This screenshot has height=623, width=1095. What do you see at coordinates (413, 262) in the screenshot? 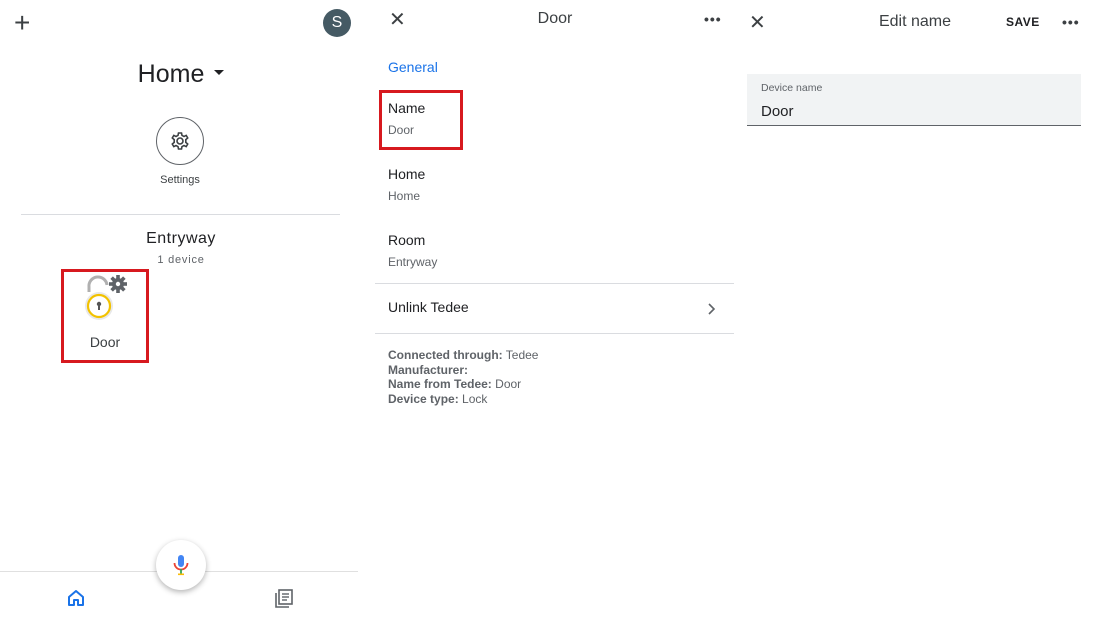
I see `row-value: Entryway` at bounding box center [413, 262].